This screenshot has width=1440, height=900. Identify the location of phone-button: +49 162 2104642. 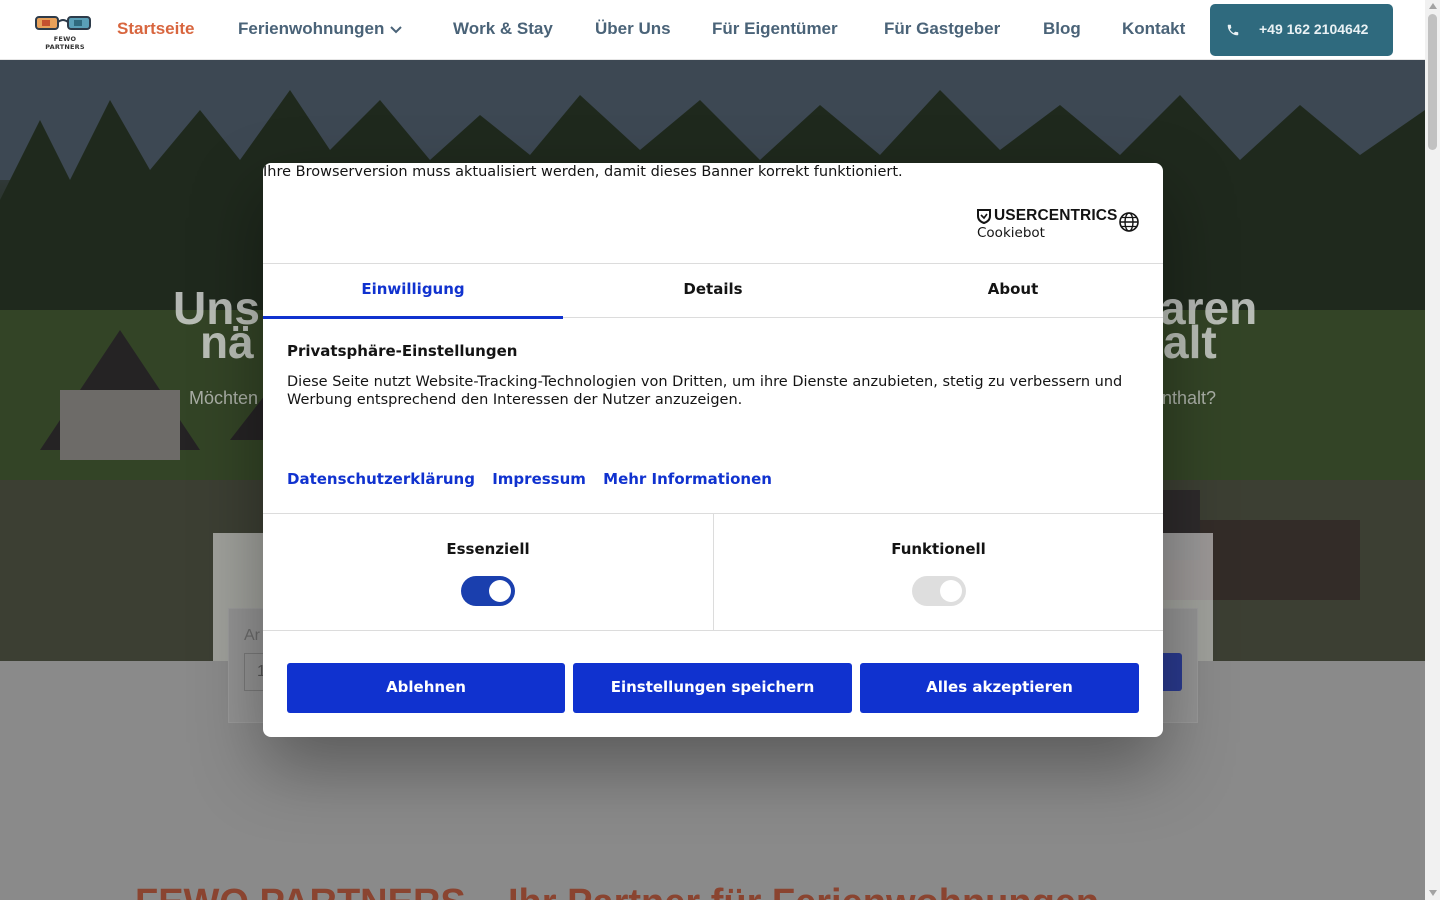
(1301, 30).